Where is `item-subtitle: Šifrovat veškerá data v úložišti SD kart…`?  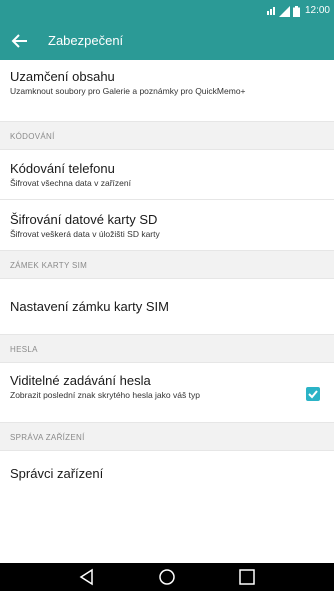 item-subtitle: Šifrovat veškerá data v úložišti SD kart… is located at coordinates (85, 234).